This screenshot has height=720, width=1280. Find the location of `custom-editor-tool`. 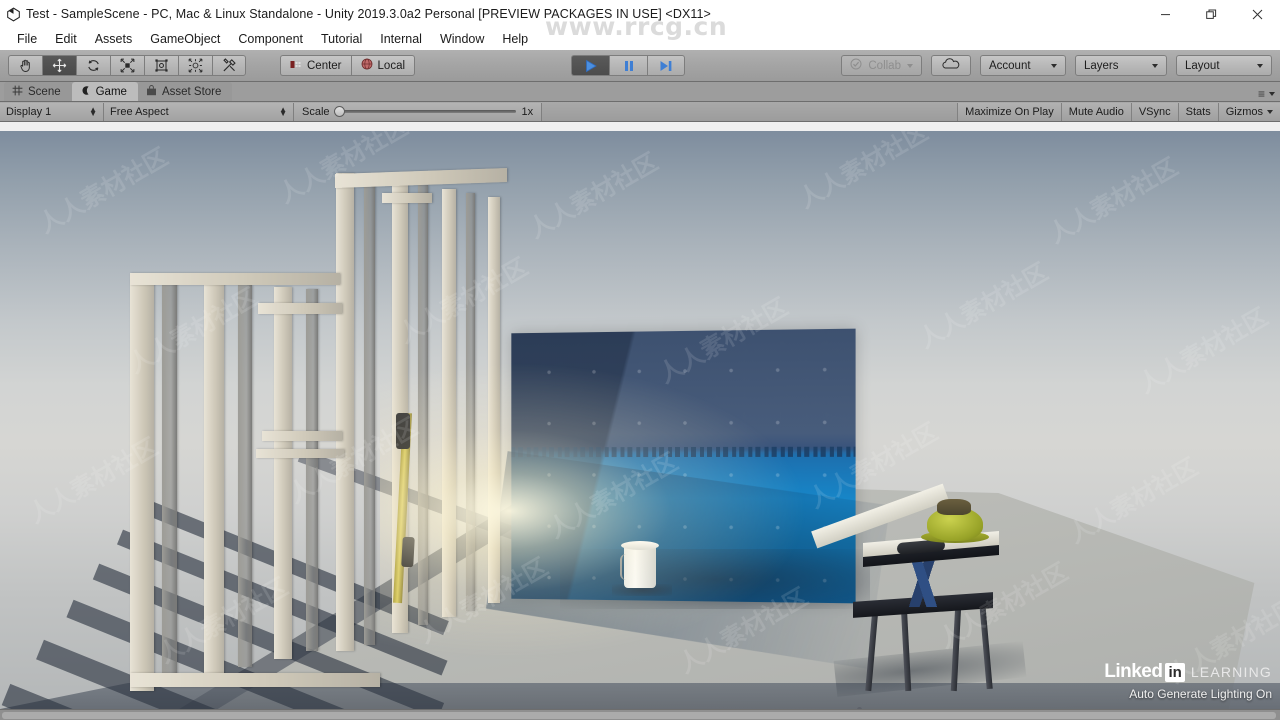

custom-editor-tool is located at coordinates (229, 65).